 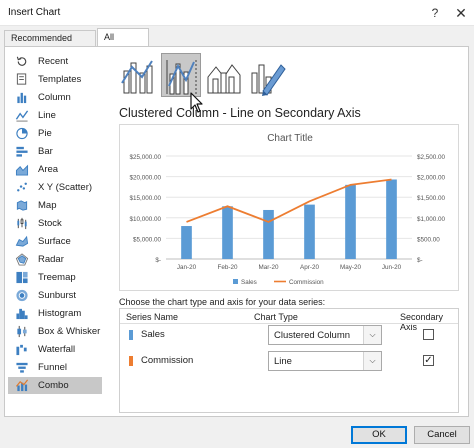 I want to click on sidebar-item-label: Waterfall, so click(x=57, y=349).